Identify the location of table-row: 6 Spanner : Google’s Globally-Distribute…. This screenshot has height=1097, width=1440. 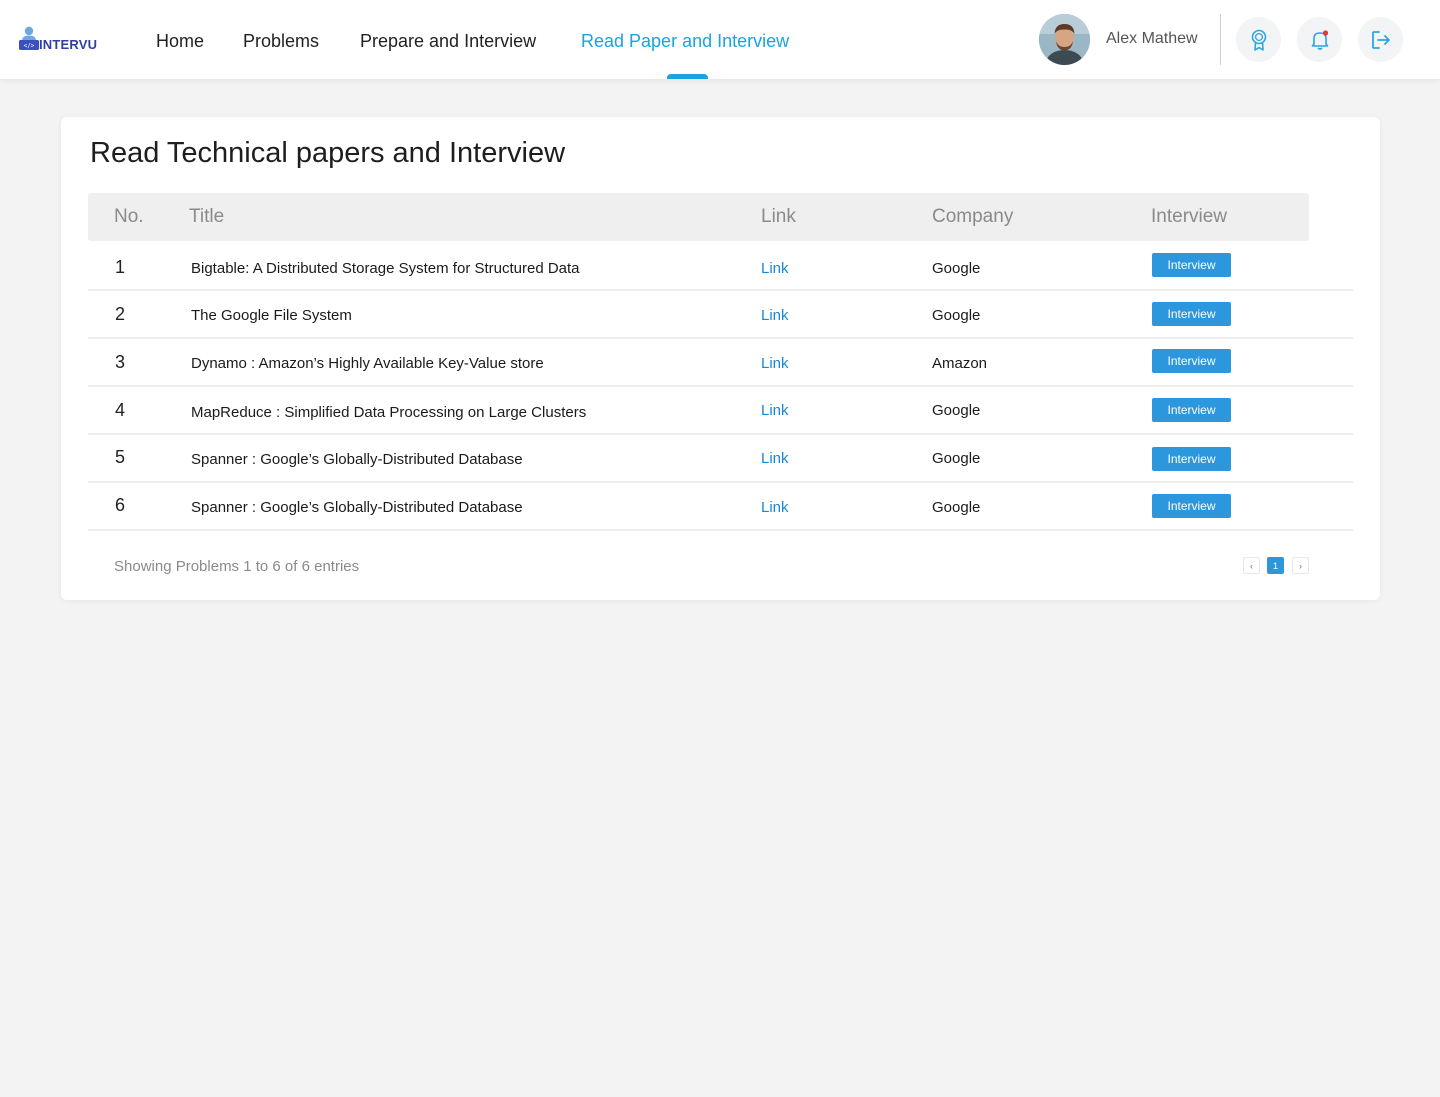
(720, 506).